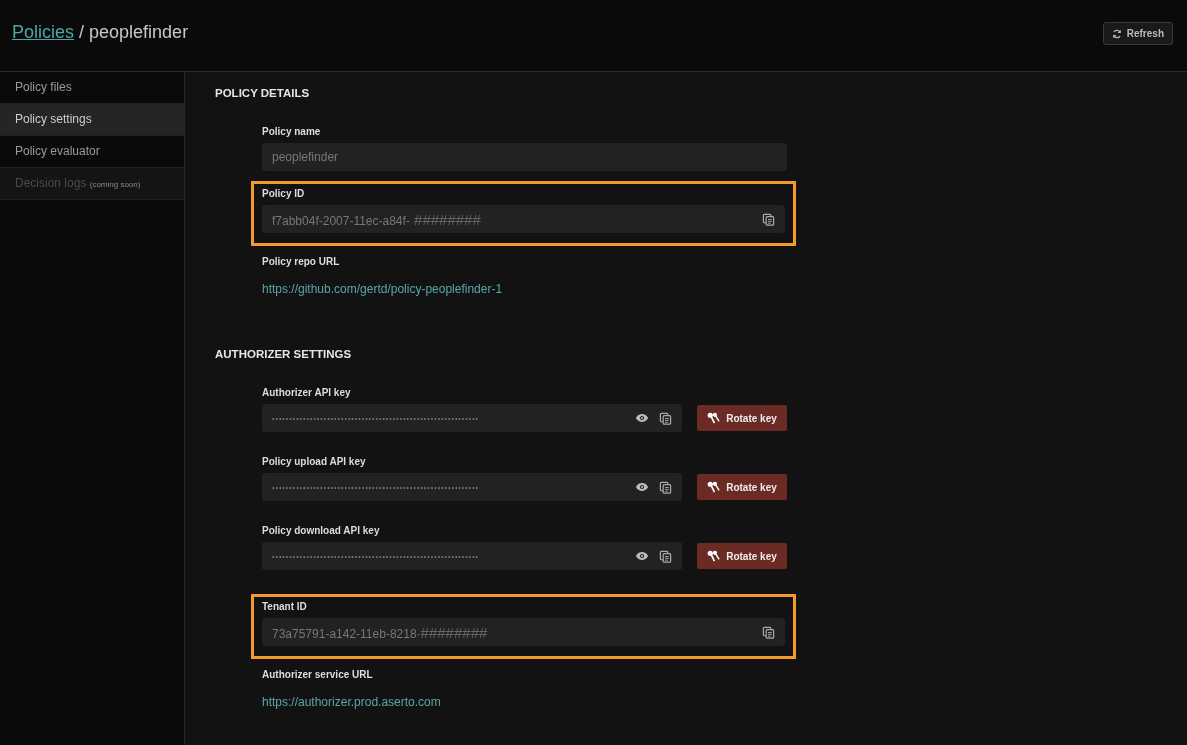  Describe the element at coordinates (301, 261) in the screenshot. I see `field-label: Policy repo URL` at that location.